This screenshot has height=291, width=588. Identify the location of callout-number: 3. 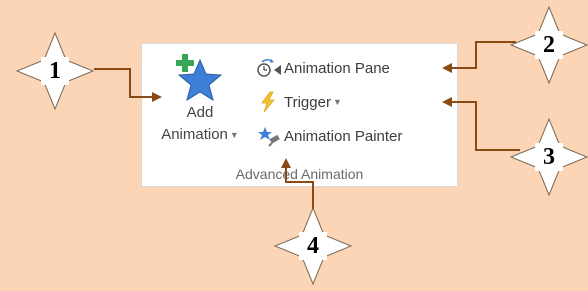
(549, 156).